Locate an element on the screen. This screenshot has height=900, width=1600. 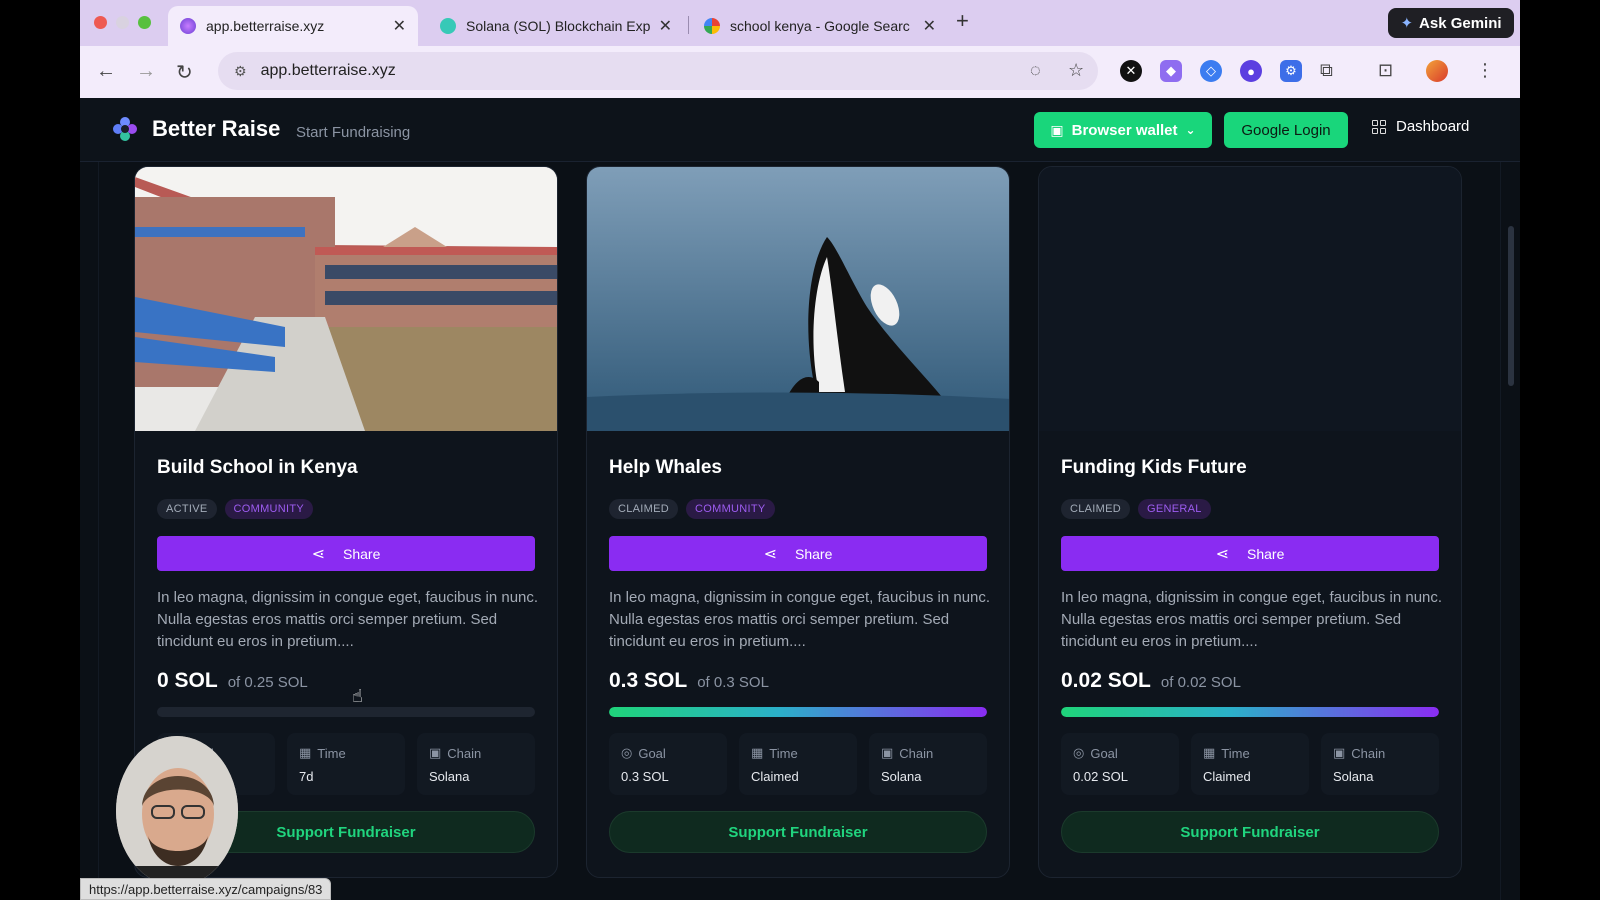
campaign-title: Build School in Kenya is located at coordinates (257, 468).